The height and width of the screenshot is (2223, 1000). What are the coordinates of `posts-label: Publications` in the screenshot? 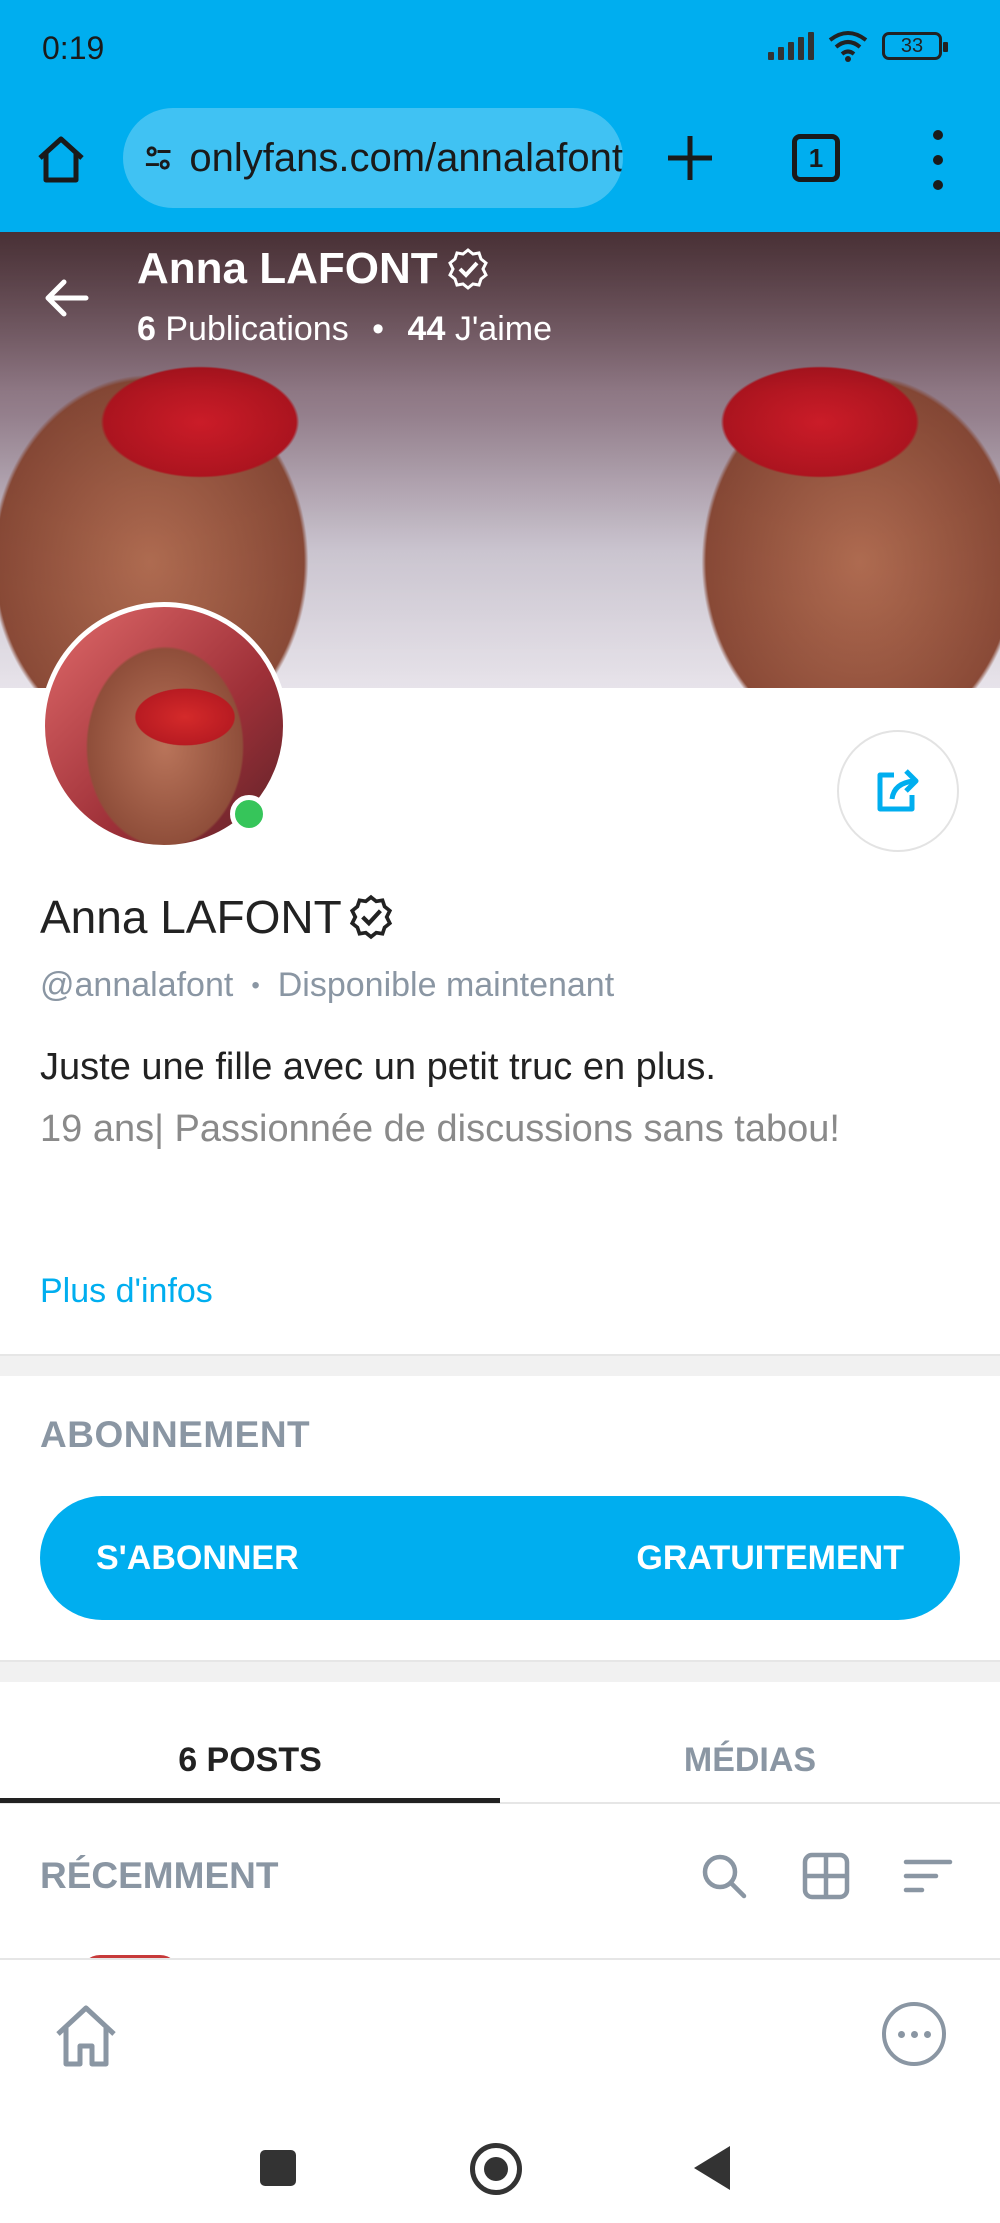 It's located at (257, 329).